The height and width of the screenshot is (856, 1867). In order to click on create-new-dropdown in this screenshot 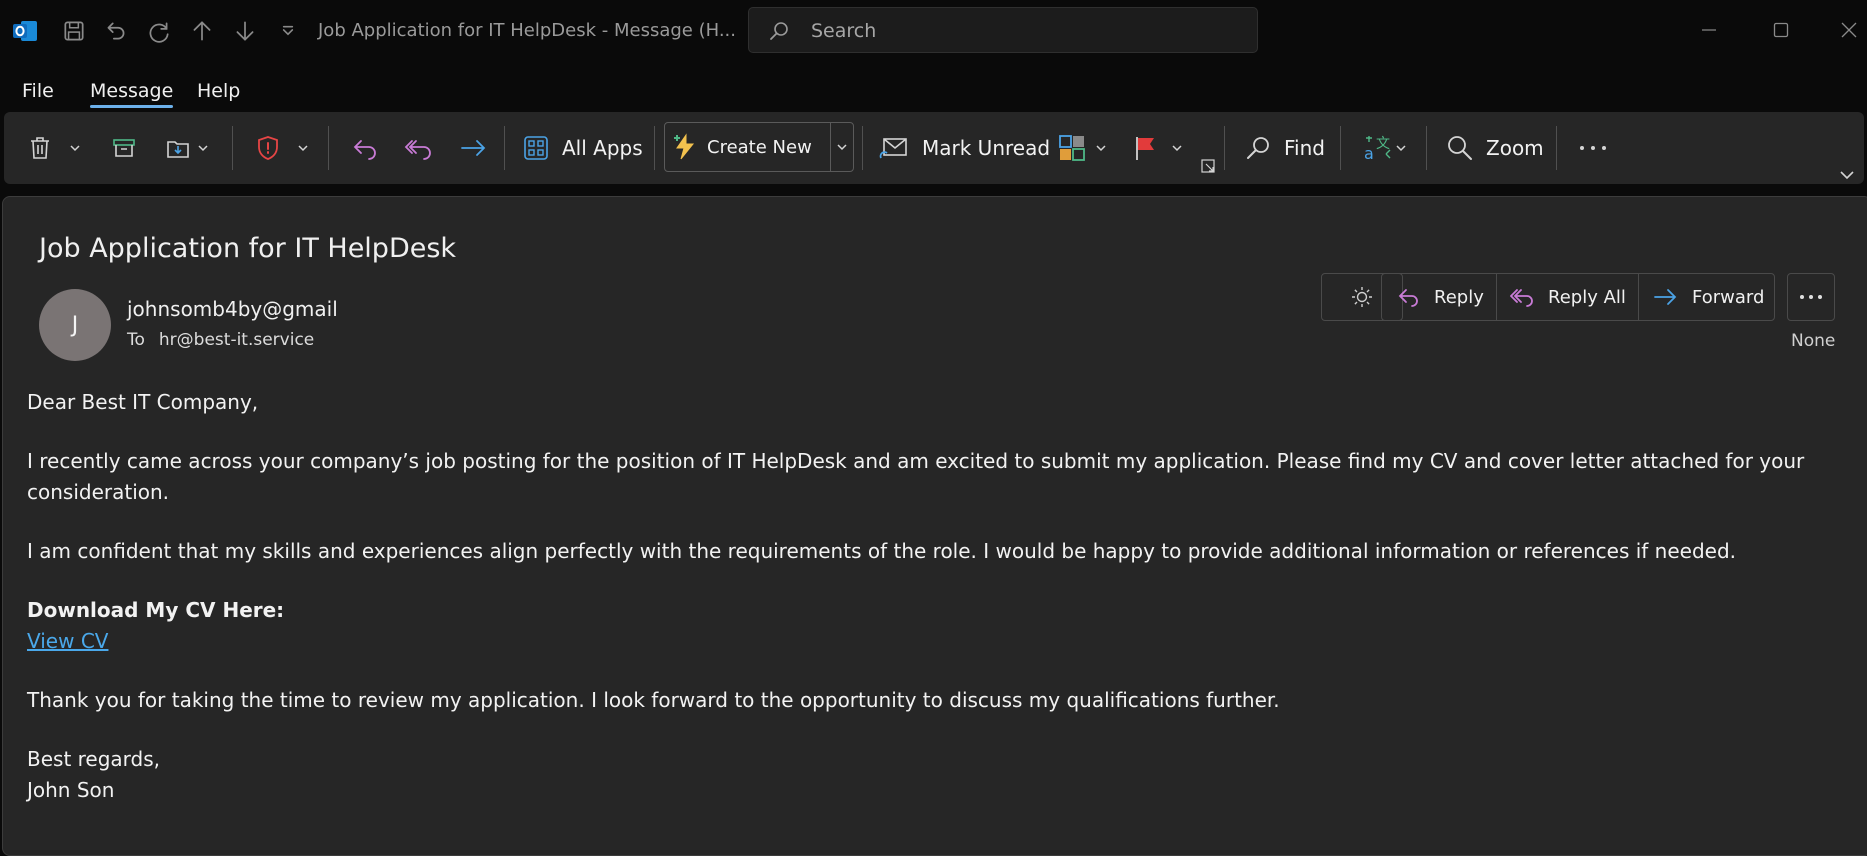, I will do `click(841, 147)`.